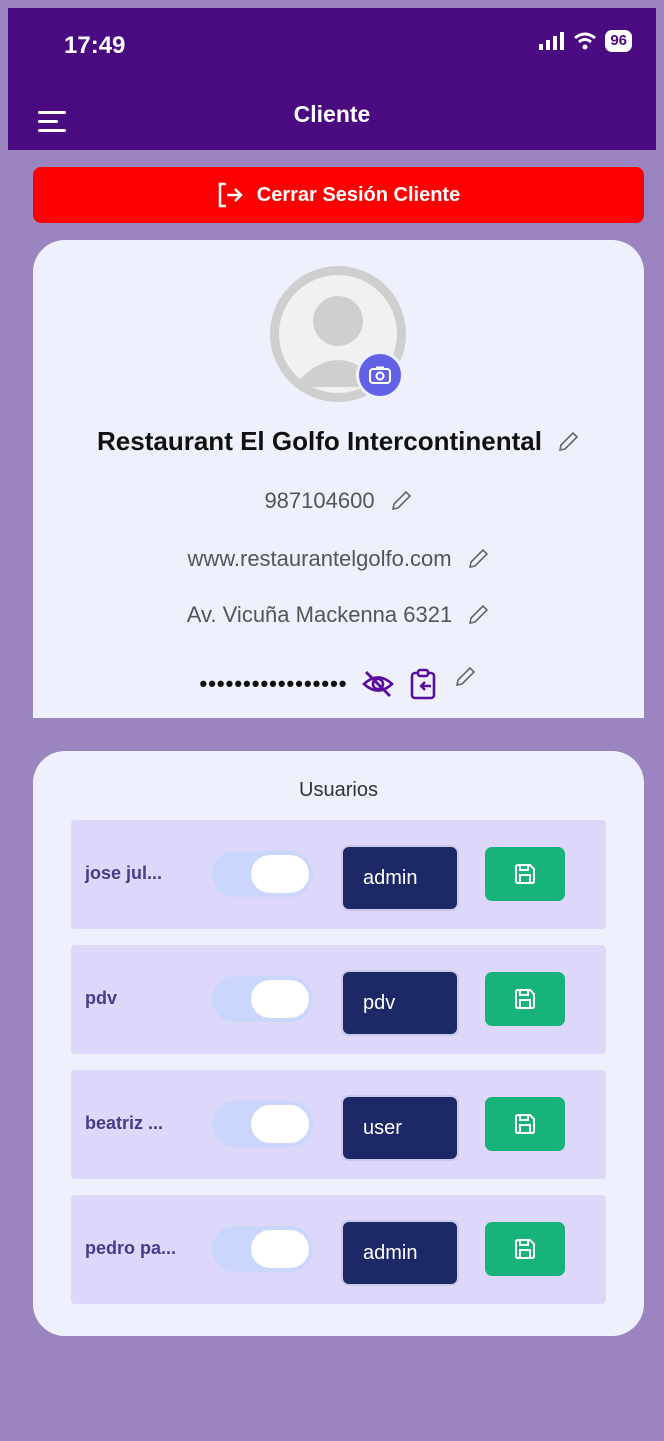 The width and height of the screenshot is (664, 1441). Describe the element at coordinates (319, 558) in the screenshot. I see `client-website: www.restaurantelgolfo.com` at that location.